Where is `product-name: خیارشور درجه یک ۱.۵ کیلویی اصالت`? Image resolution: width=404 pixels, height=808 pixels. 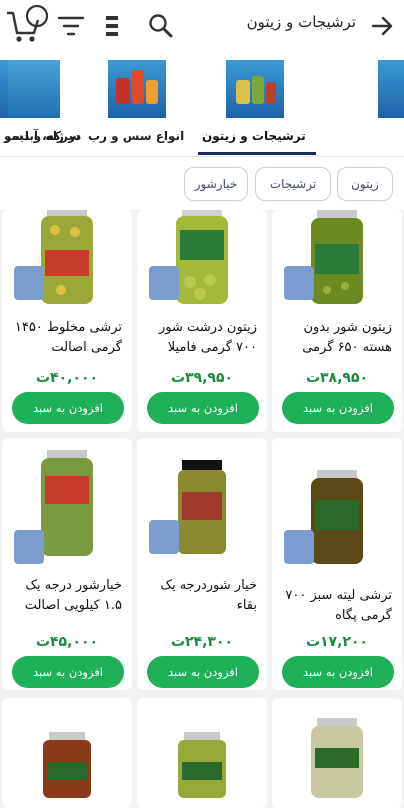
product-name: خیارشور درجه یک ۱.۵ کیلویی اصالت is located at coordinates (73, 595).